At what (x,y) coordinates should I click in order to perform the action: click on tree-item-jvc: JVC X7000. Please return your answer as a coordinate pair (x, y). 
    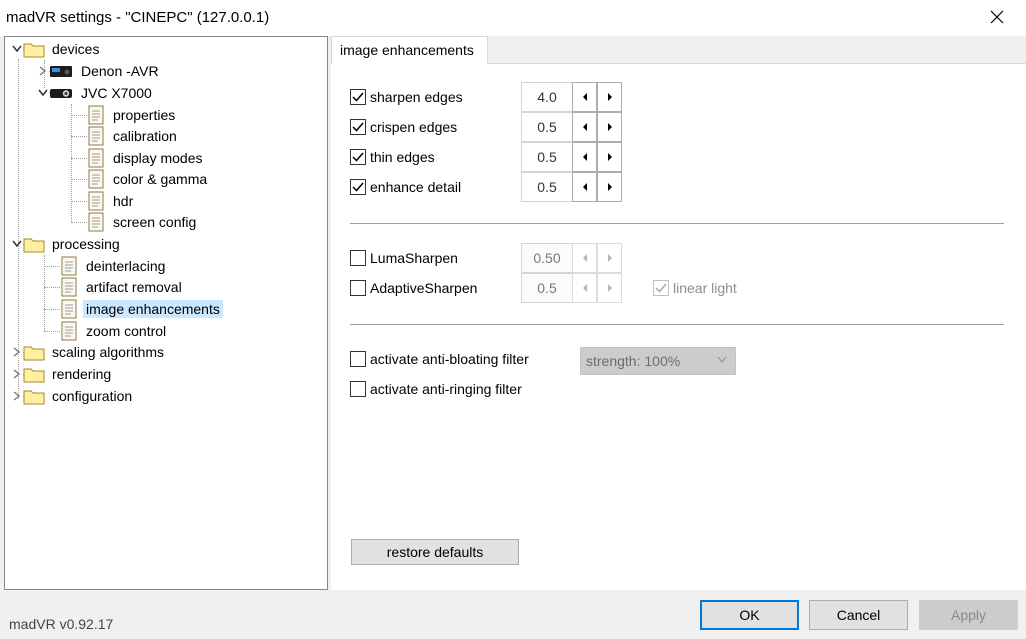
    Looking at the image, I should click on (96, 93).